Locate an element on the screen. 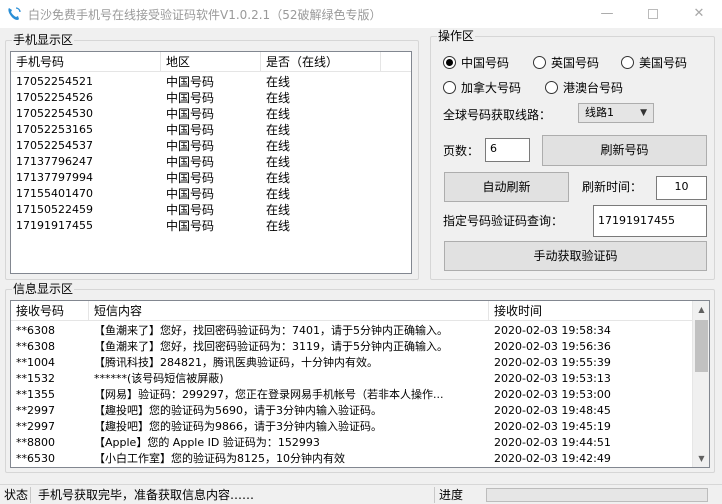 This screenshot has height=504, width=722. window-title: 白沙免费手机号在线接受验证码软件V1.0.2.1（52破解绿色专版） is located at coordinates (205, 15).